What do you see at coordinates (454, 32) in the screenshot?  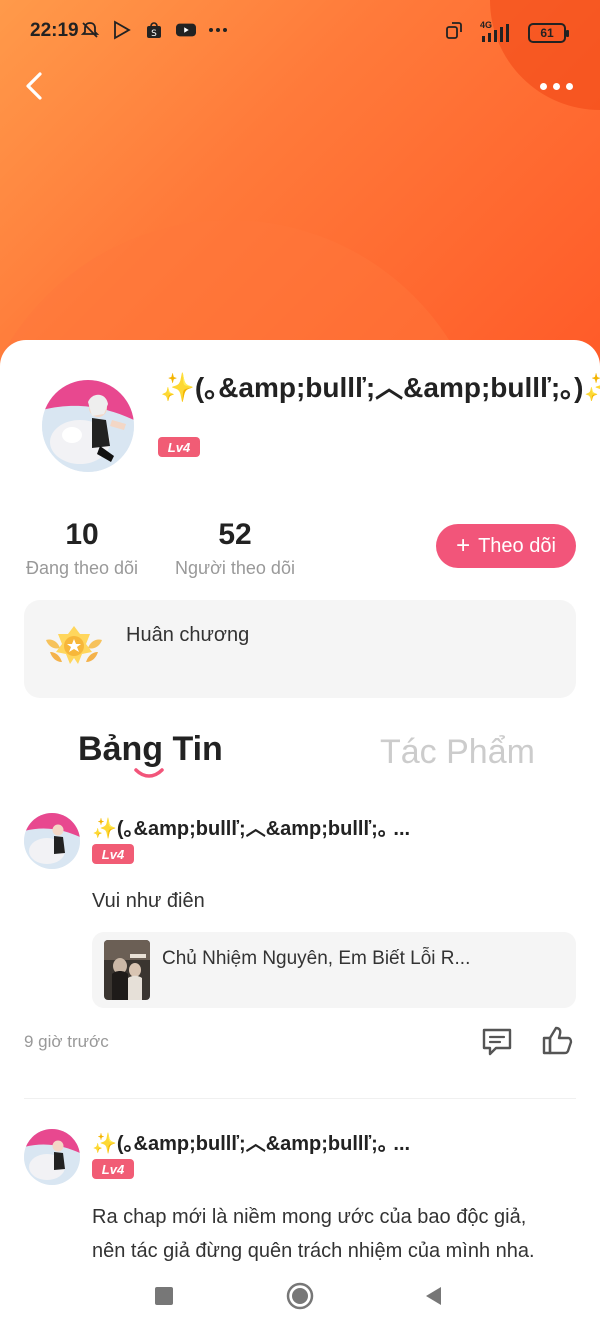 I see `screen-rotate-icon` at bounding box center [454, 32].